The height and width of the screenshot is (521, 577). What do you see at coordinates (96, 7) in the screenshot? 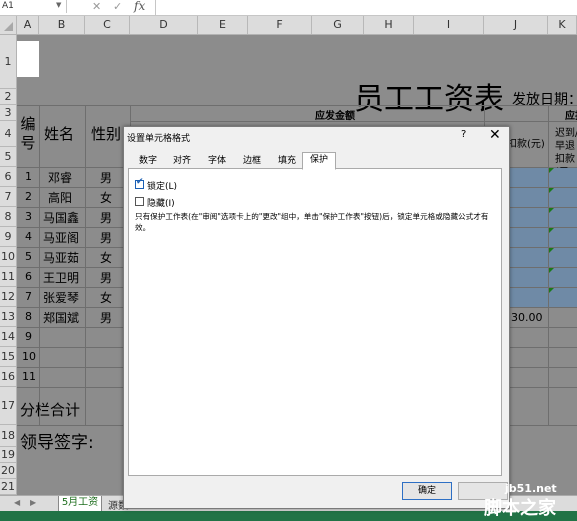
I see `cancel-icon: ✕` at bounding box center [96, 7].